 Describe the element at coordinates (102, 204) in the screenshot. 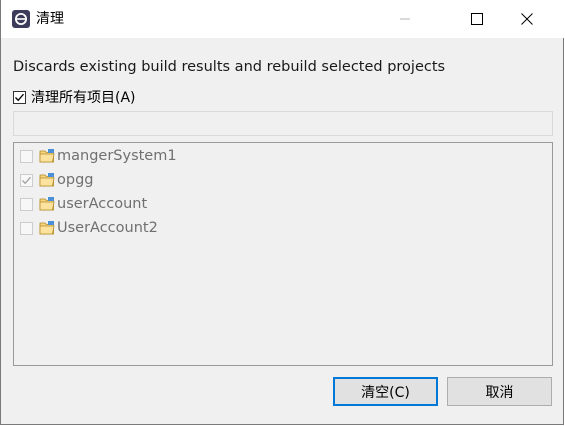

I see `project-name: userAccount` at that location.